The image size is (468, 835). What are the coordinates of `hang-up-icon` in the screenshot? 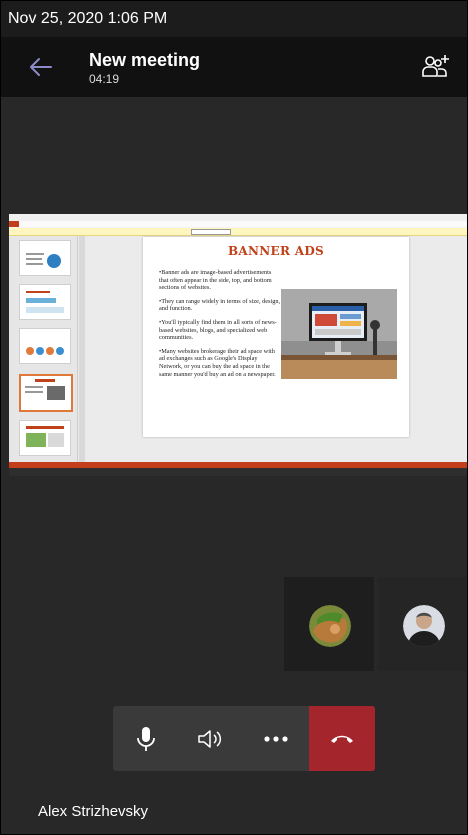 It's located at (342, 739).